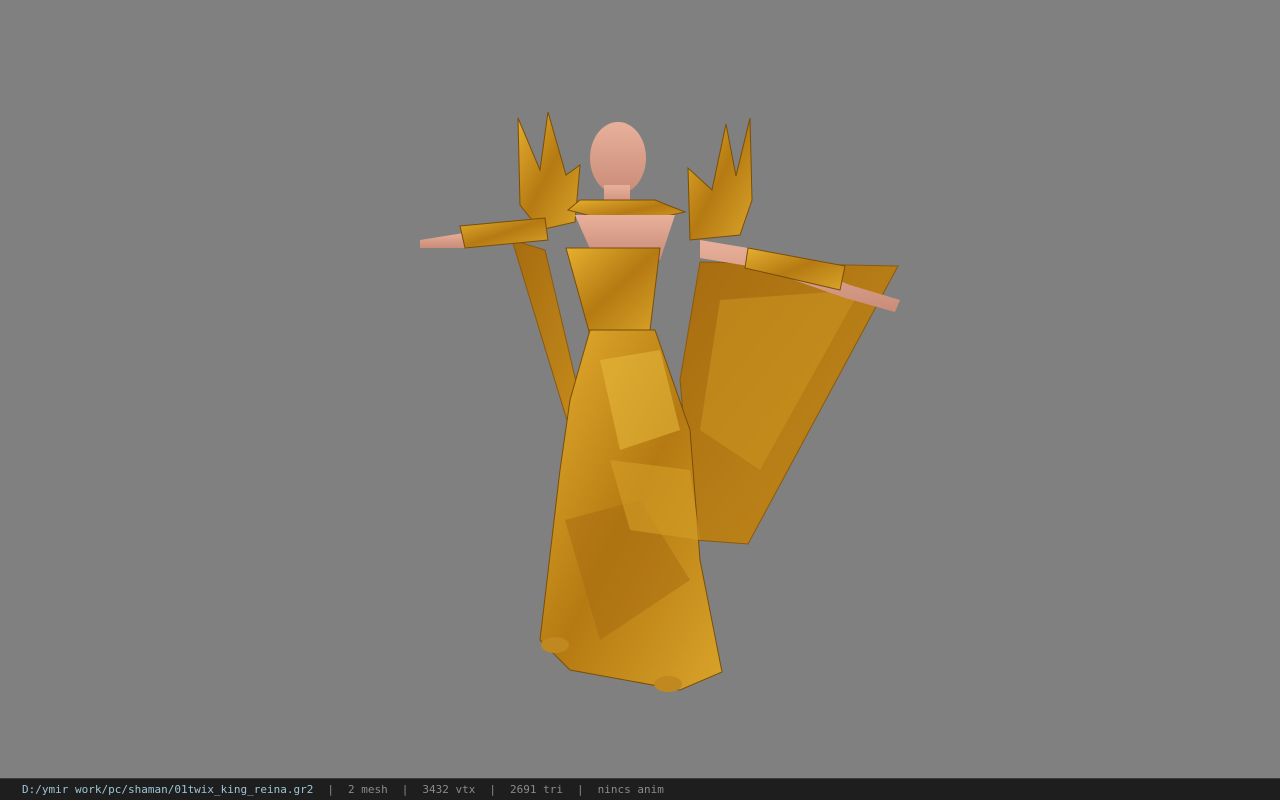 The height and width of the screenshot is (800, 1280). Describe the element at coordinates (368, 789) in the screenshot. I see `mesh-count: 2 mesh` at that location.